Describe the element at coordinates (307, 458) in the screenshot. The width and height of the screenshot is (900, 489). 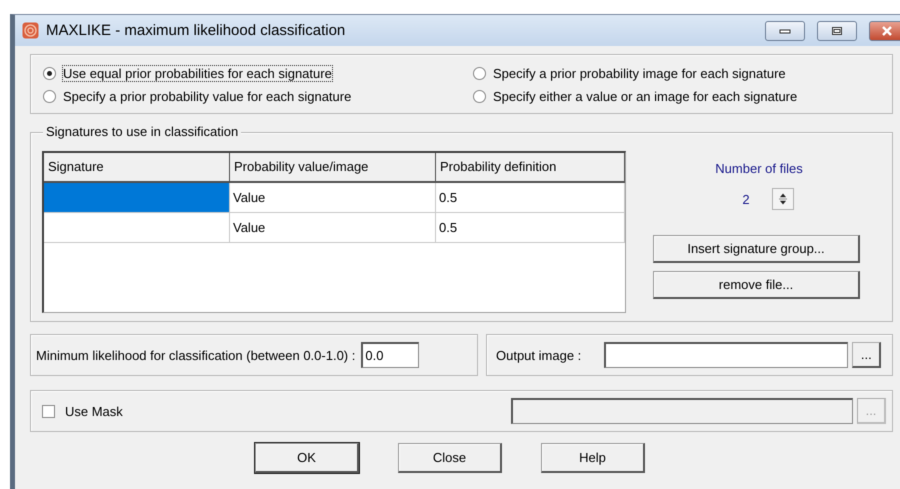
I see `dialog-button: OK` at that location.